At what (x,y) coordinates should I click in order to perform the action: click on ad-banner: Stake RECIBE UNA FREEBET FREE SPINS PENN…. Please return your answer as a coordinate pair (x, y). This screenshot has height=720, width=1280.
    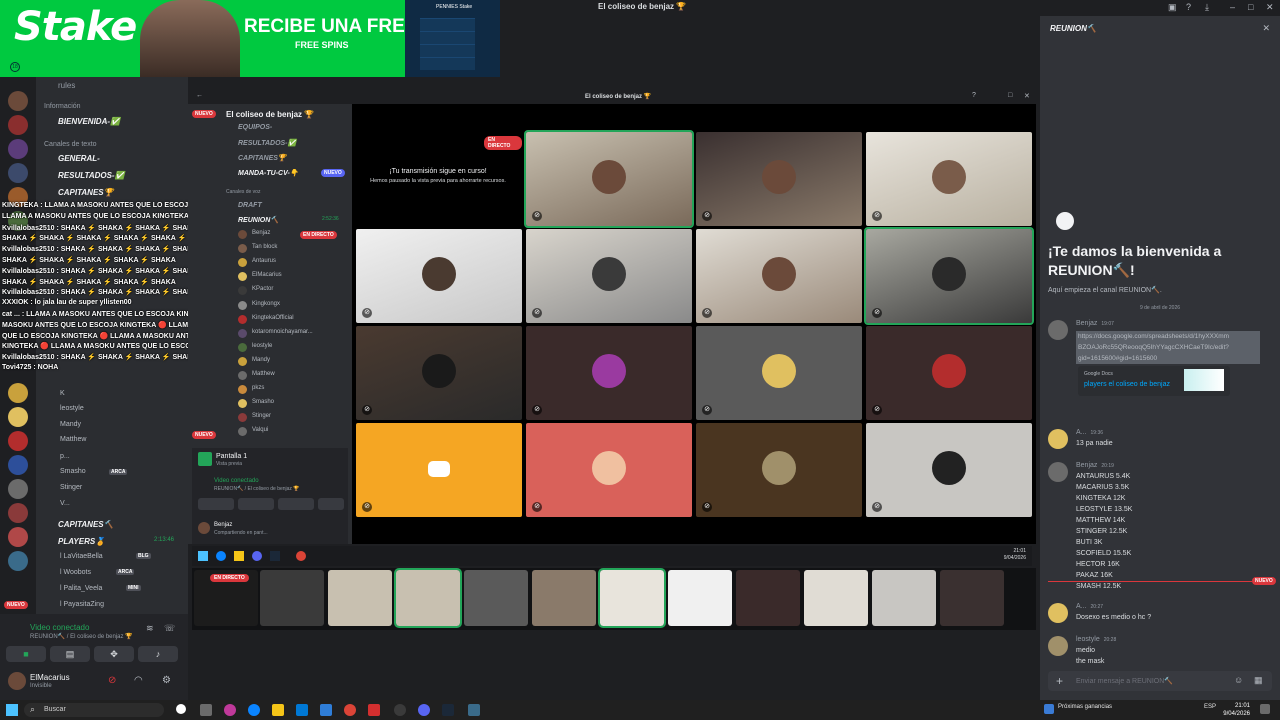
    Looking at the image, I should click on (250, 38).